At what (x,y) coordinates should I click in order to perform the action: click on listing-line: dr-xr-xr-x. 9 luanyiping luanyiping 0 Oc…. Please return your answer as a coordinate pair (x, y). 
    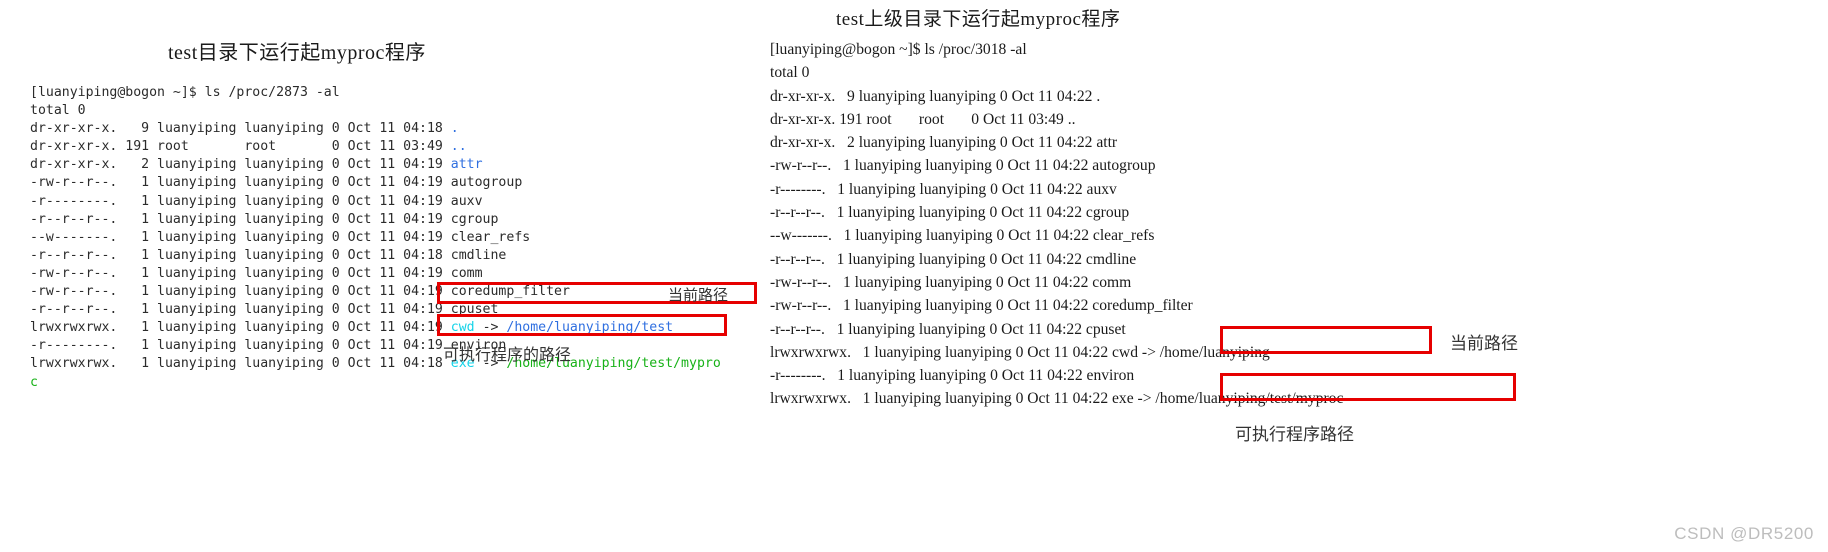
    Looking at the image, I should click on (935, 96).